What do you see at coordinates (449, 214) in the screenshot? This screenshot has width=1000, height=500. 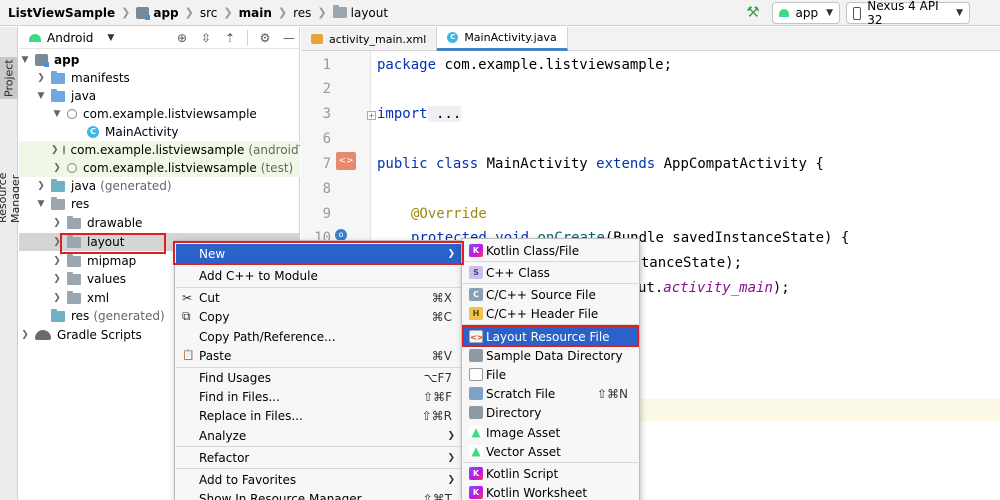 I see `code-line-9: @Override` at bounding box center [449, 214].